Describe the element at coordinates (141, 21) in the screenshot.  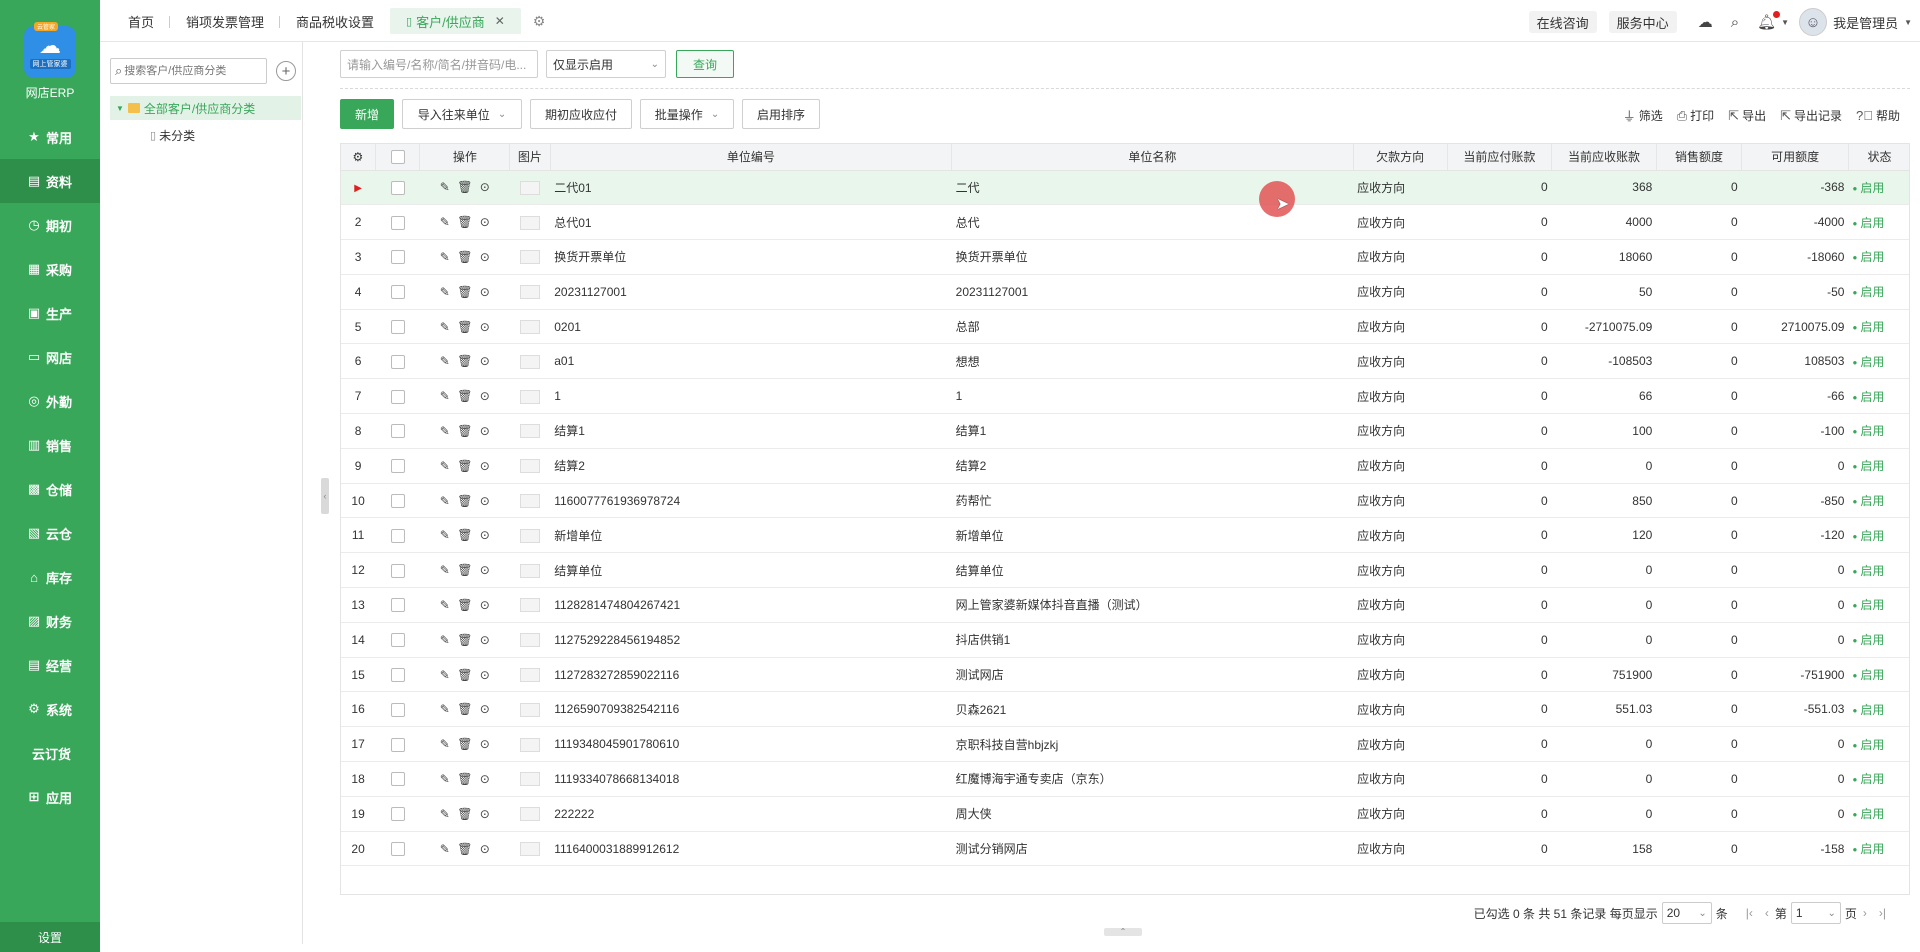
I see `tab-home: 首页` at that location.